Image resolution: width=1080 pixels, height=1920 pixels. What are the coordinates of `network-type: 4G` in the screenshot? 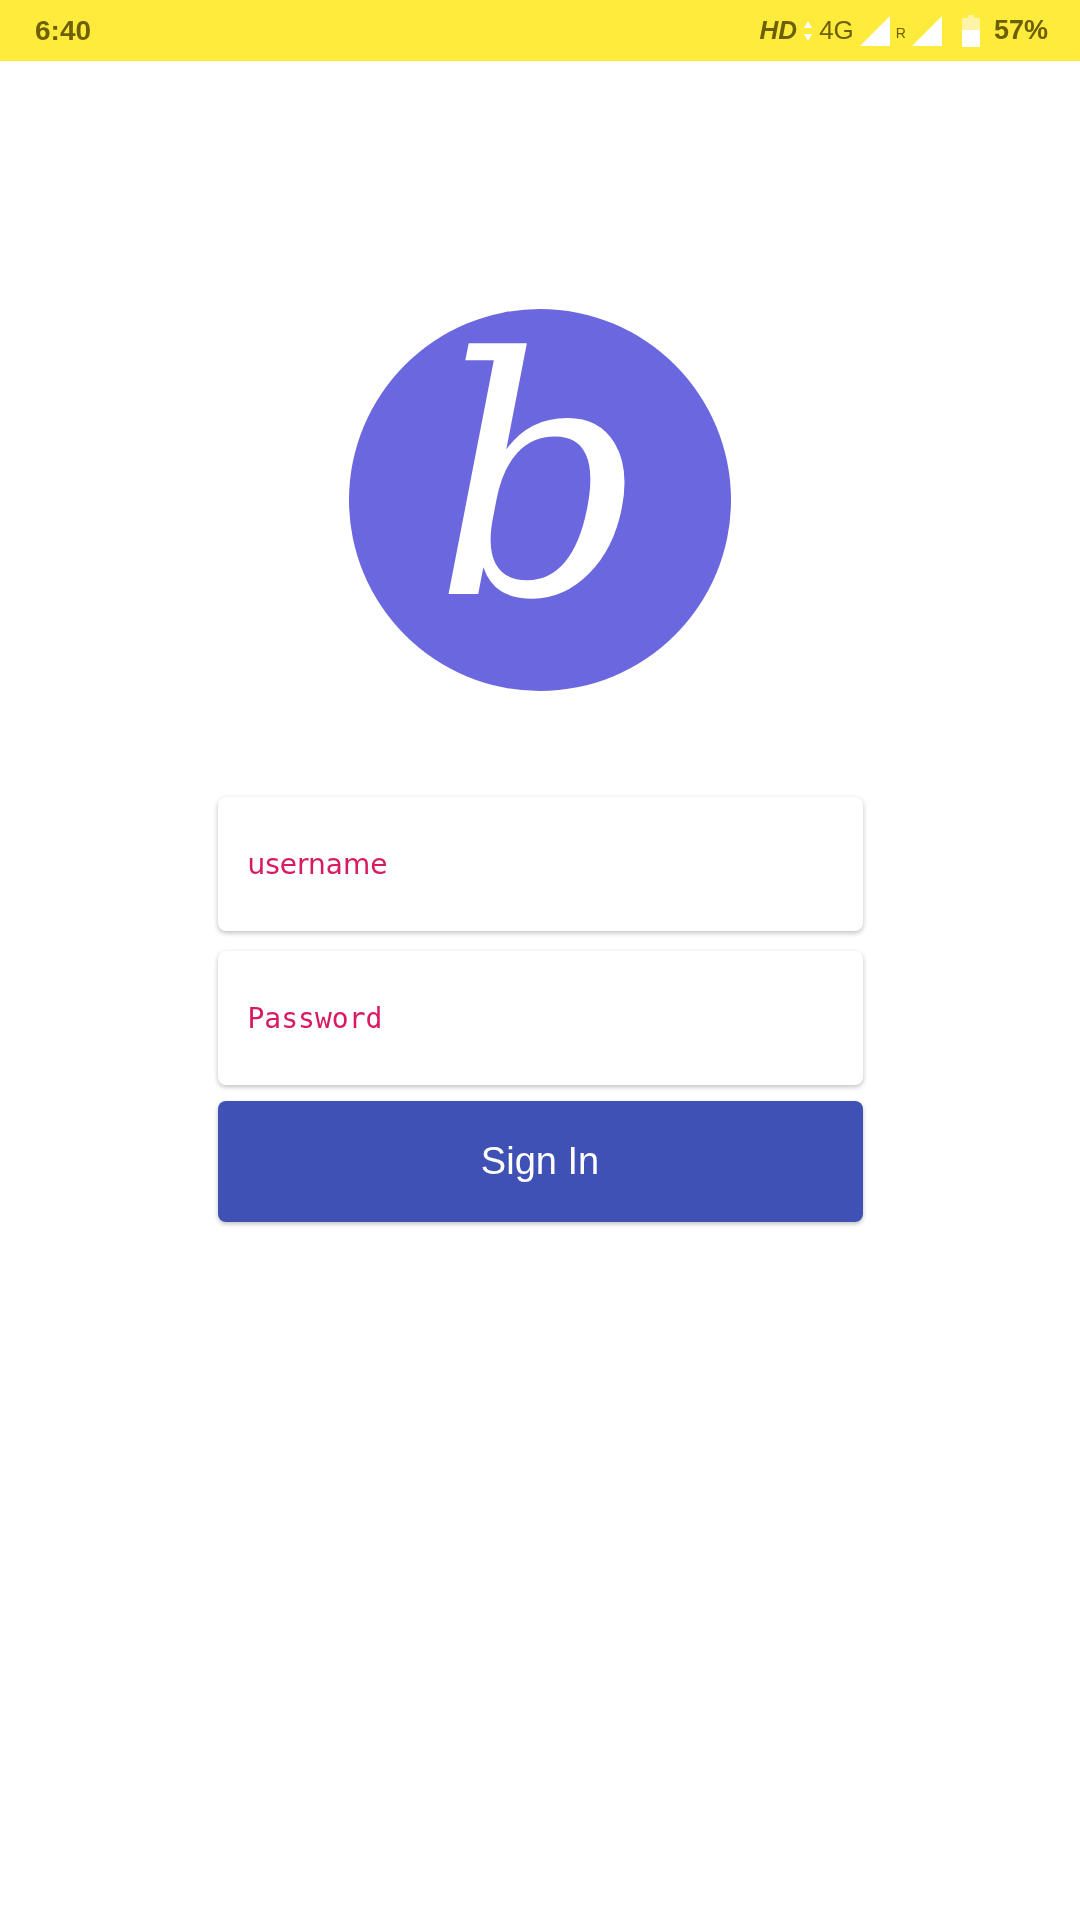 It's located at (836, 30).